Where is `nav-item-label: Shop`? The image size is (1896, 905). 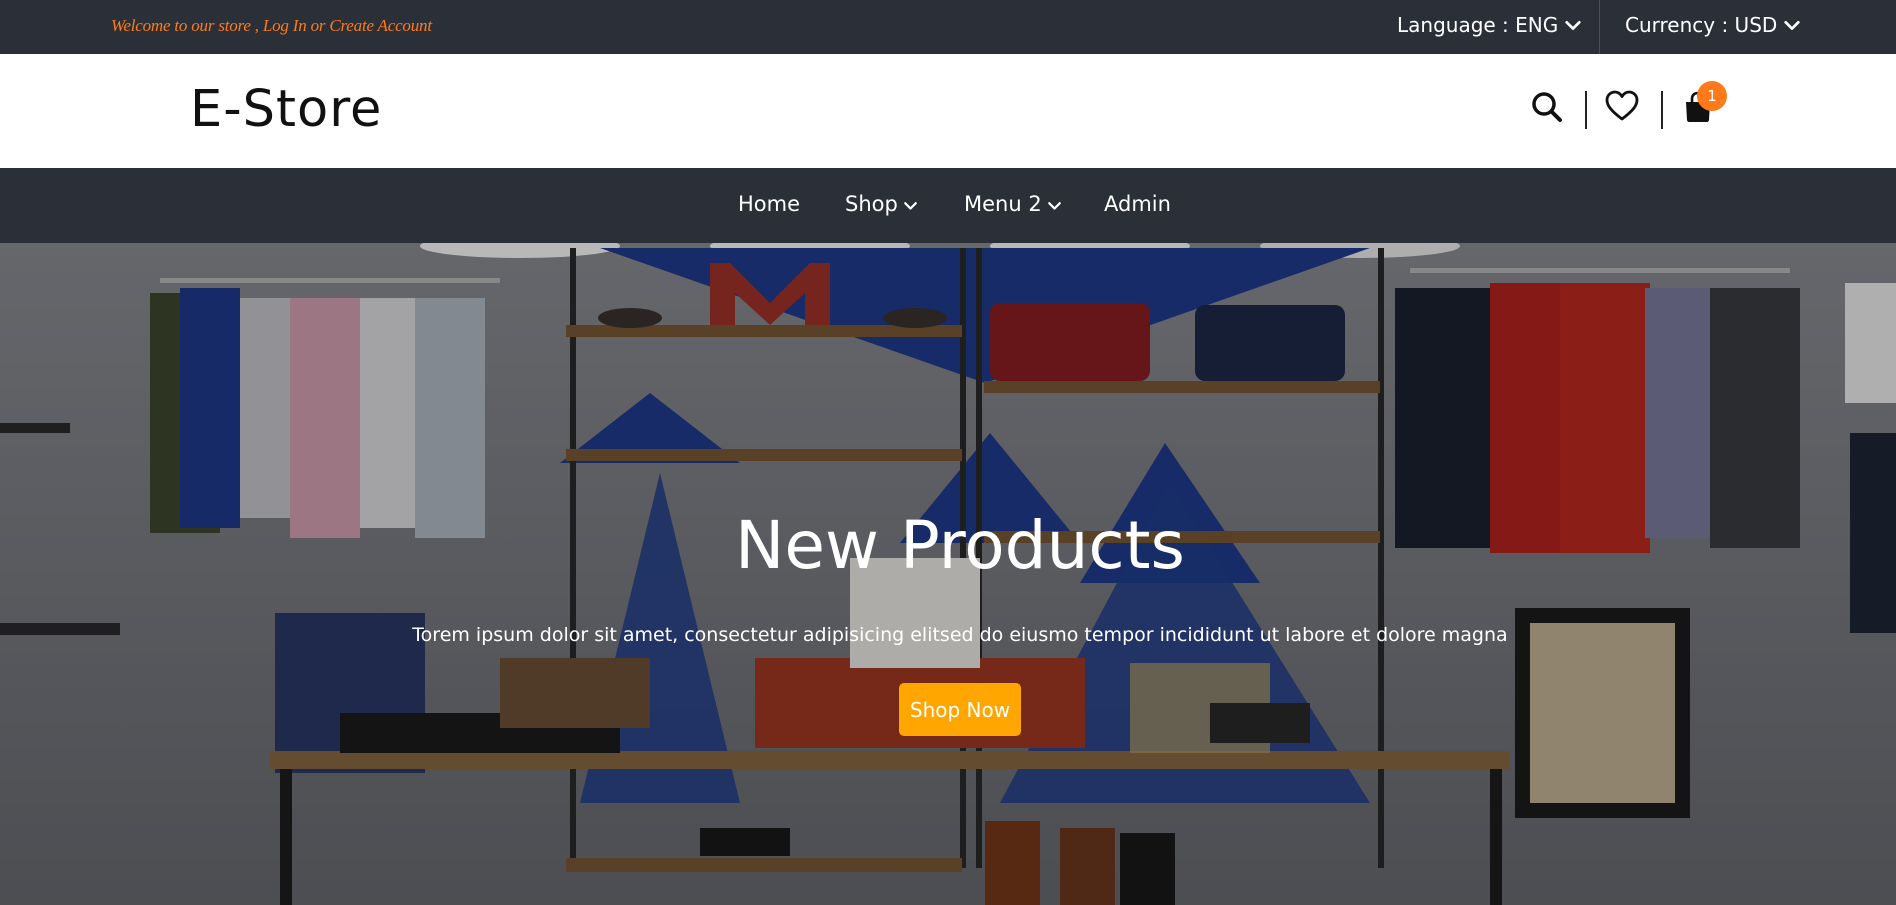
nav-item-label: Shop is located at coordinates (871, 204).